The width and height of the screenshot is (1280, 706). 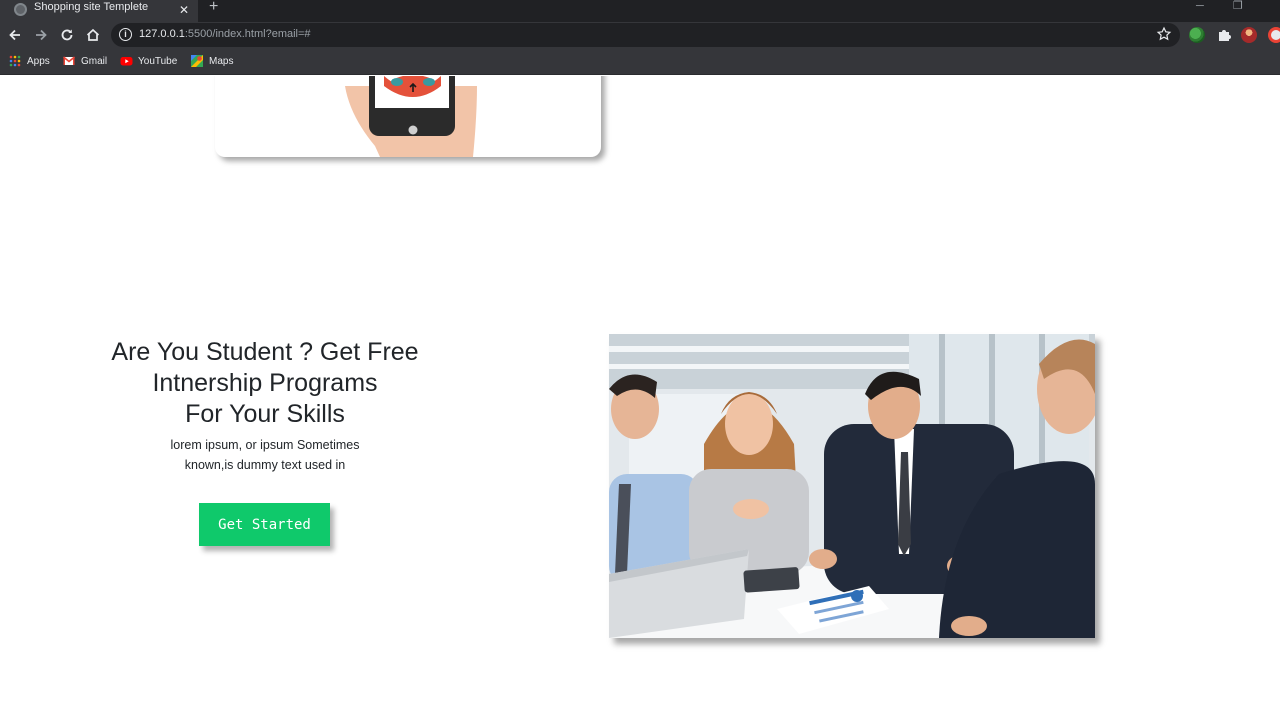 I want to click on youtube-icon, so click(x=126, y=61).